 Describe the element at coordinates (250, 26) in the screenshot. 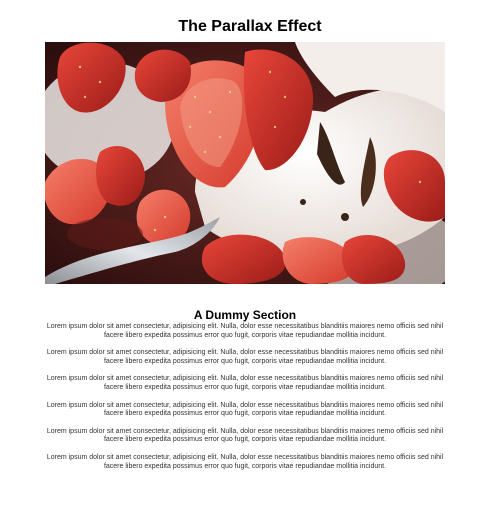

I see `page-title: The Parallax Effect` at that location.